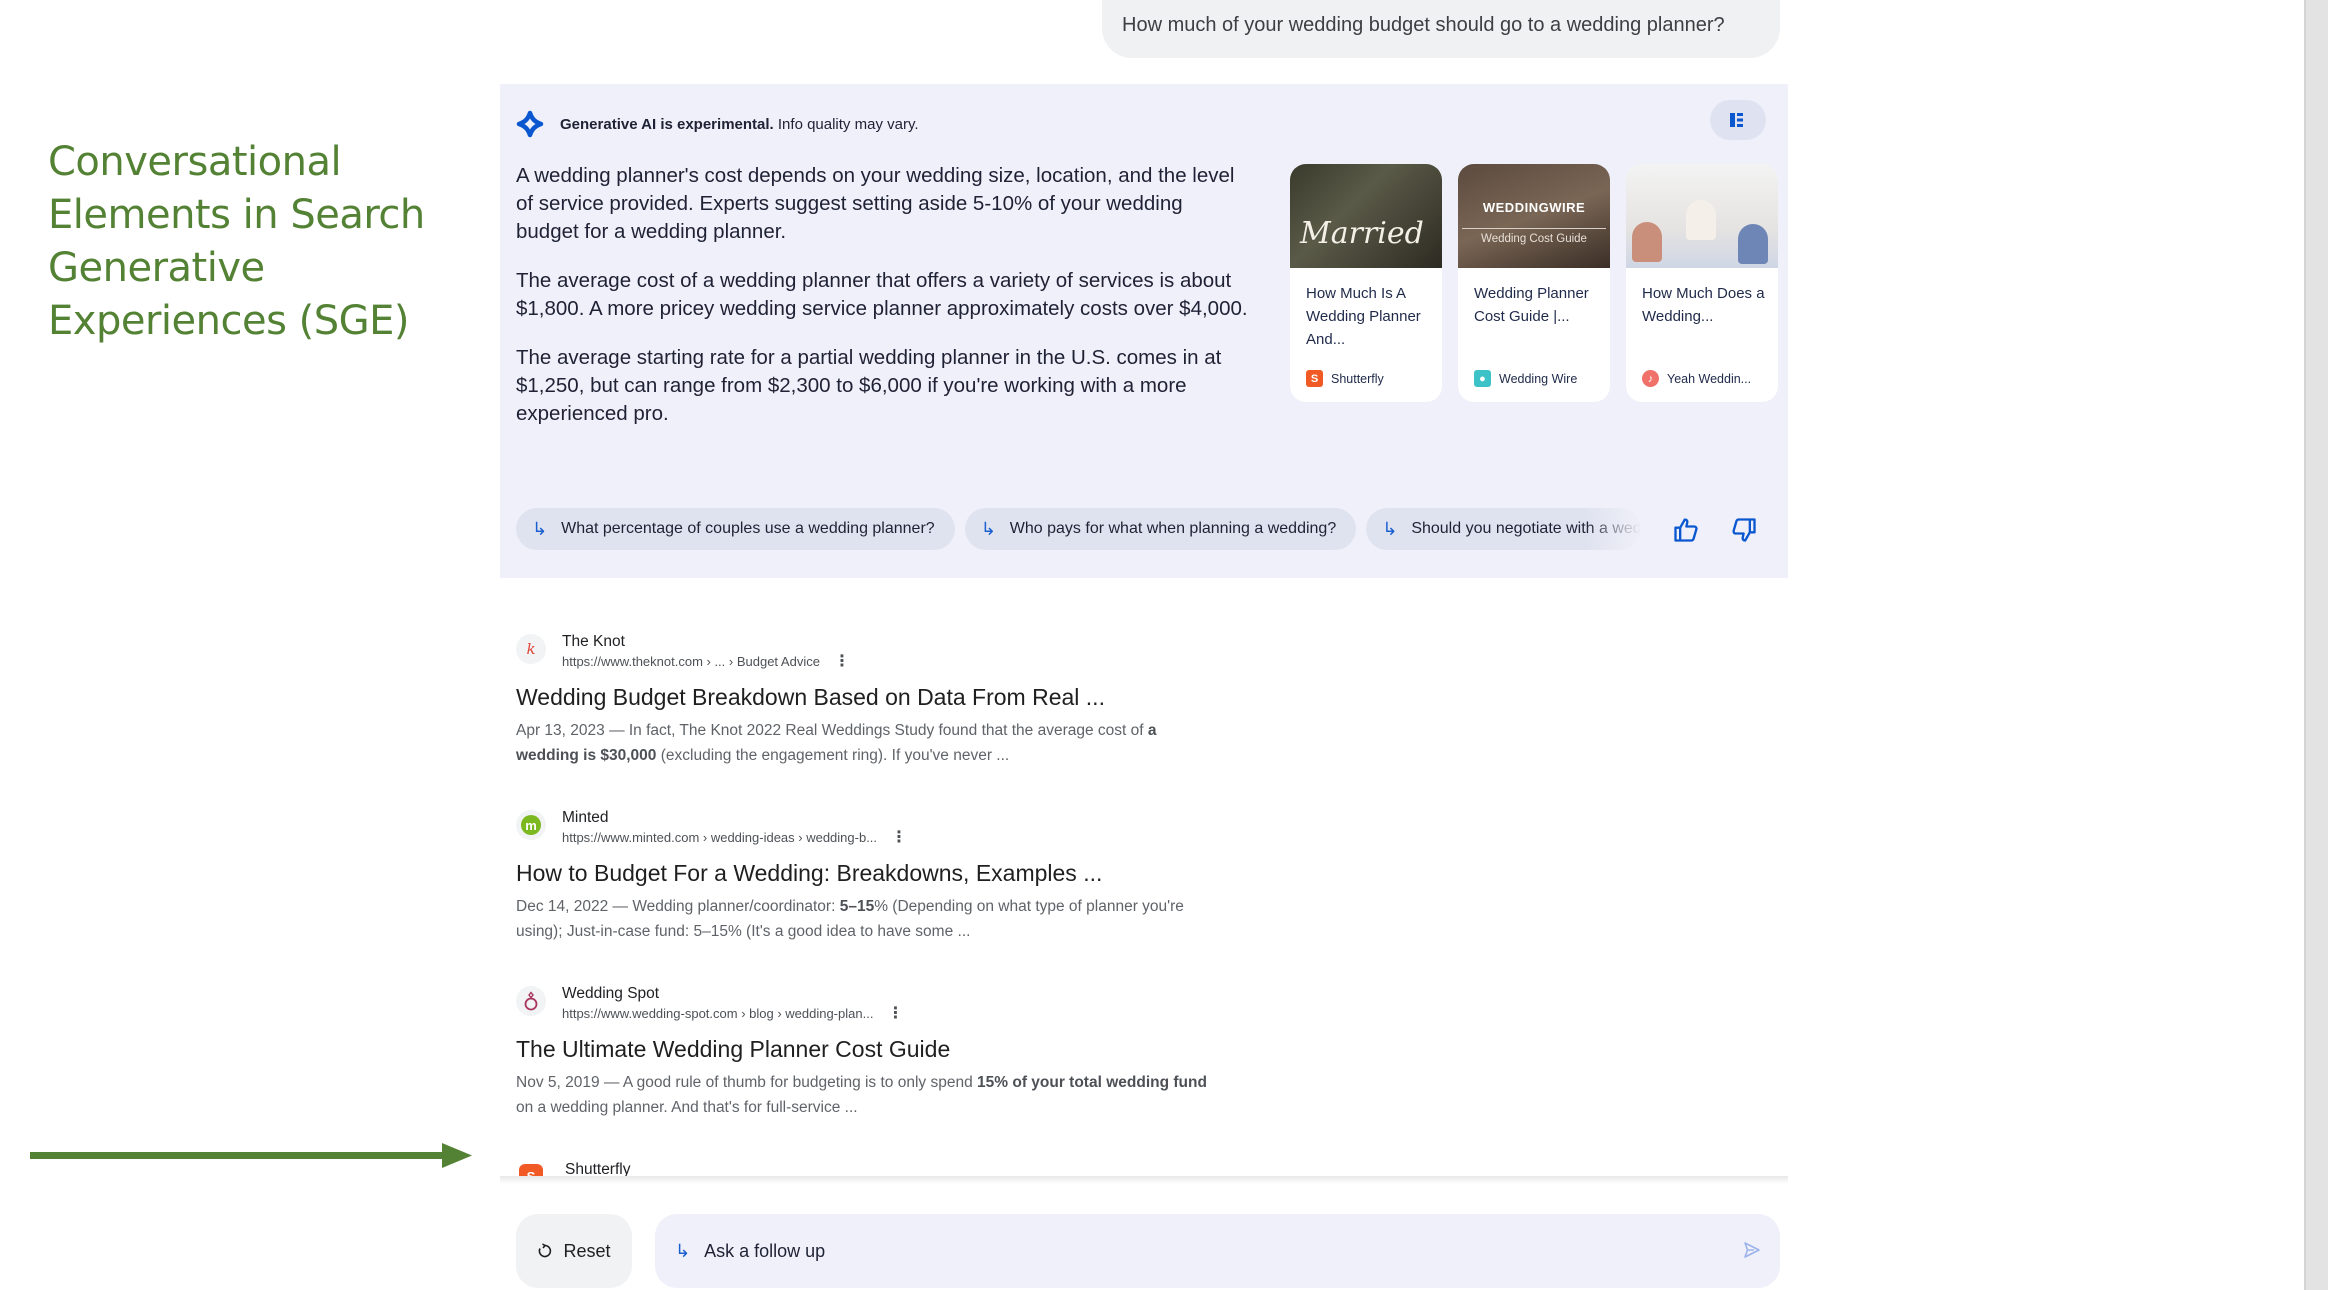 The image size is (2328, 1290). What do you see at coordinates (1650, 378) in the screenshot?
I see `yeahweddings-favicon-icon: ♪` at bounding box center [1650, 378].